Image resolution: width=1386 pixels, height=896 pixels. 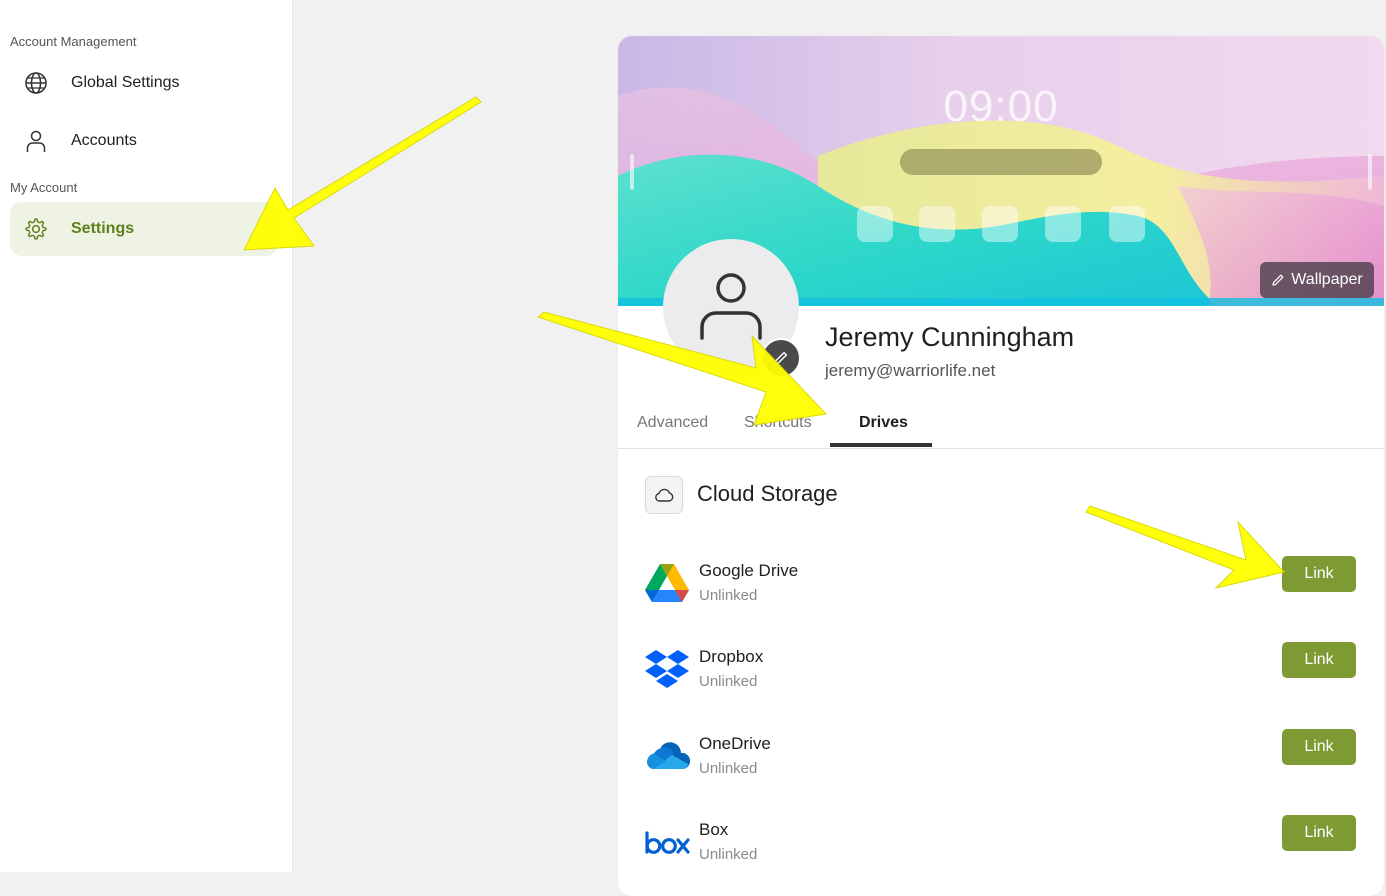 What do you see at coordinates (632, 172) in the screenshot?
I see `edge-handle-left` at bounding box center [632, 172].